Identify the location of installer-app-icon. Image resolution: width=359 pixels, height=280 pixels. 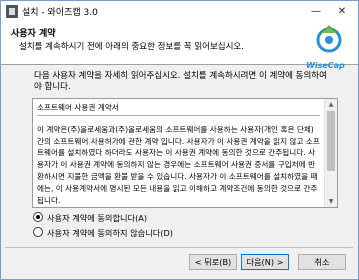
(12, 11).